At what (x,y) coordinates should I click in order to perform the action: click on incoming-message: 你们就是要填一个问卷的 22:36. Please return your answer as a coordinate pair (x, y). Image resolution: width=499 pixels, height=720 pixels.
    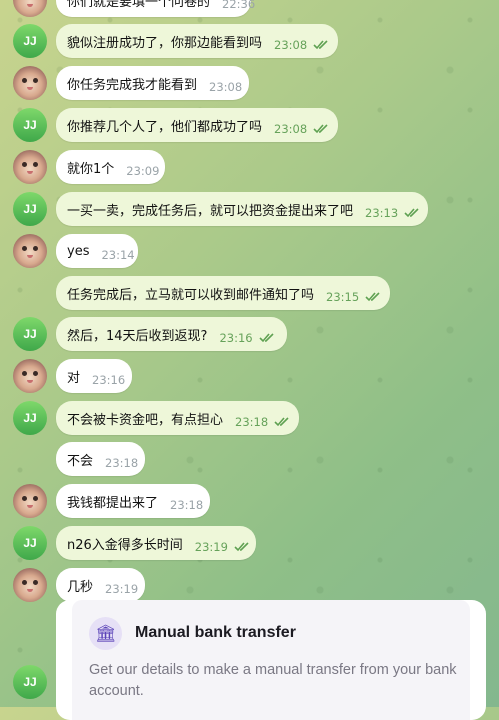
    Looking at the image, I should click on (155, 8).